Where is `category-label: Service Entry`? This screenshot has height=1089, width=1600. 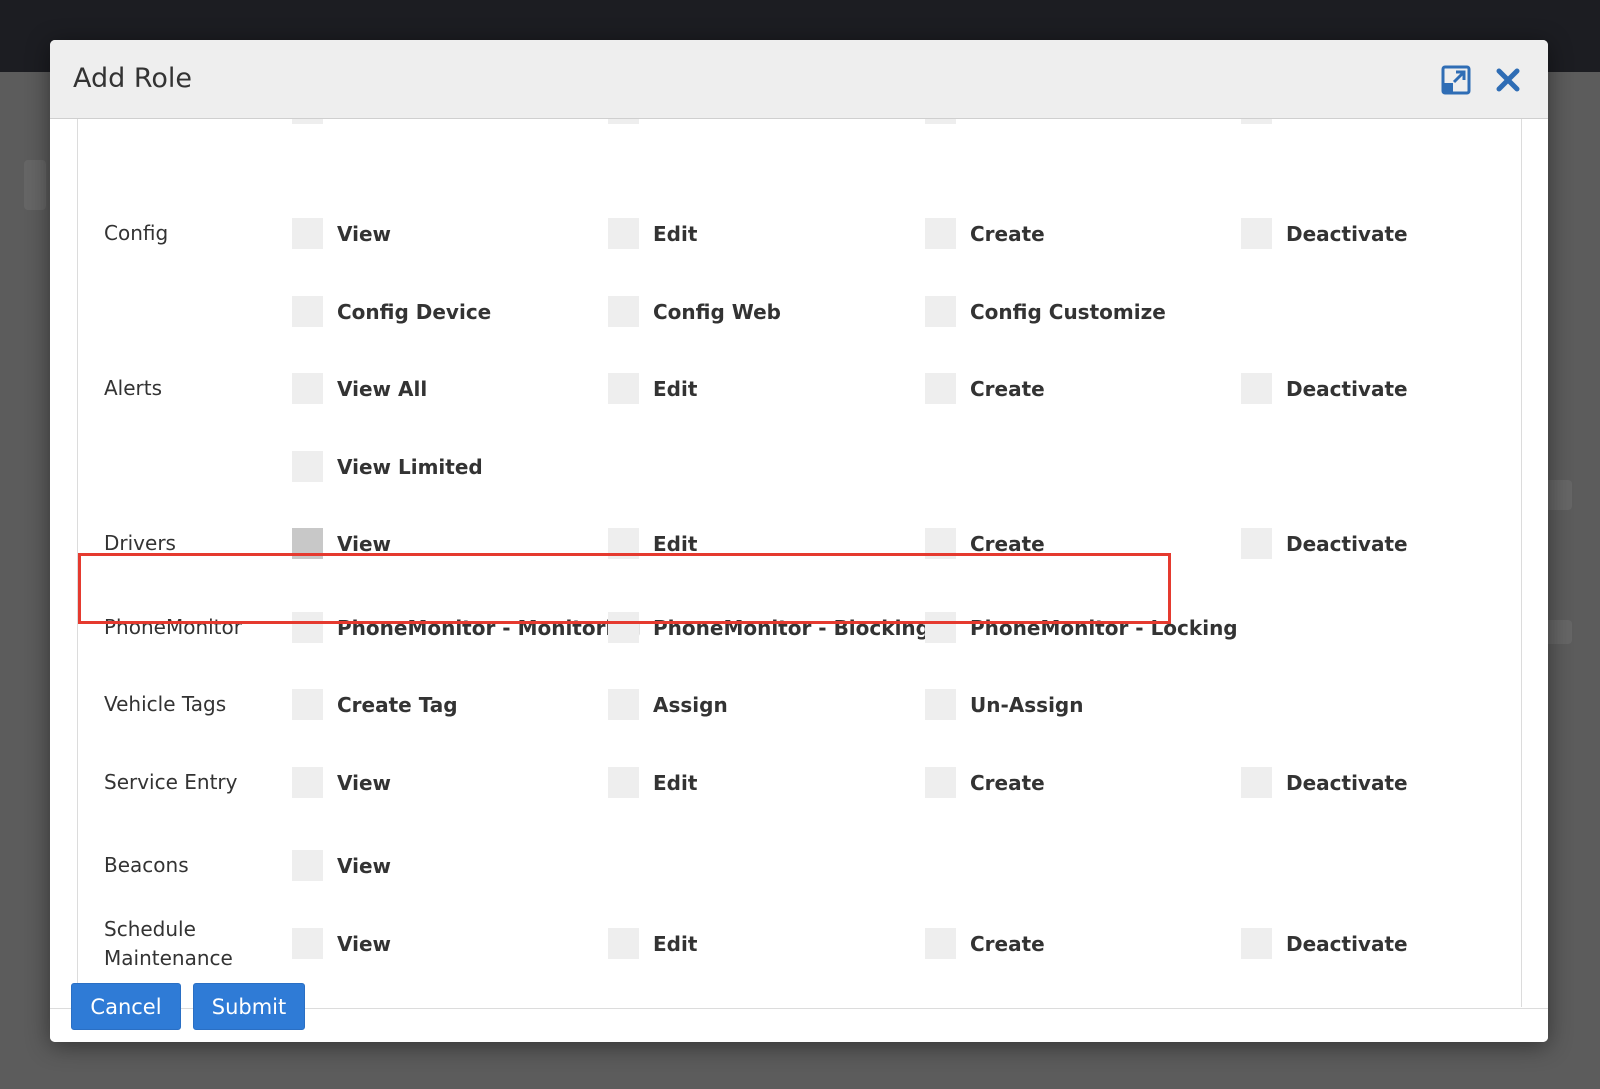
category-label: Service Entry is located at coordinates (171, 782).